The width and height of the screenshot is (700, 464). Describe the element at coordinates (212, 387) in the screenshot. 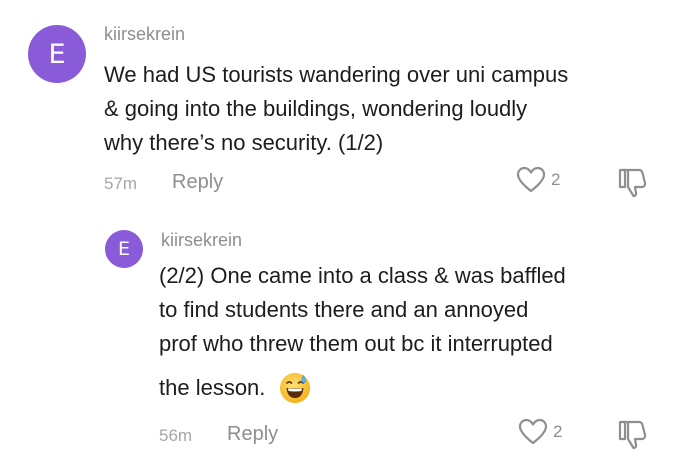

I see `comment-text-line: the lesson.` at that location.